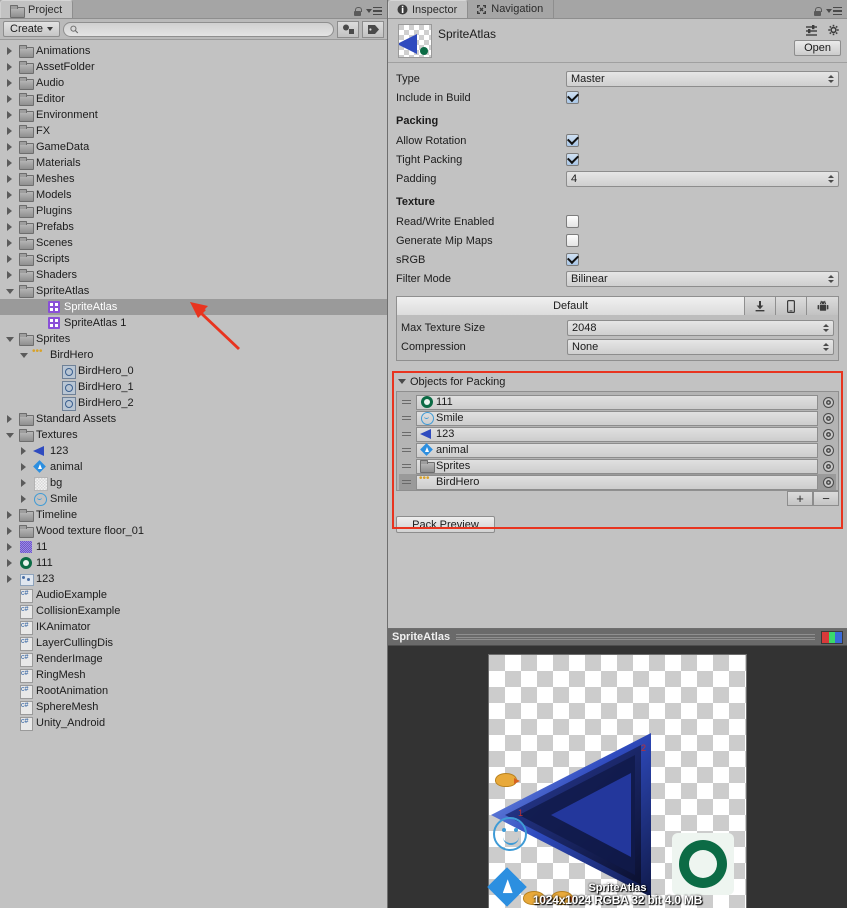 The height and width of the screenshot is (908, 847). I want to click on tree-row: Meshes, so click(193, 179).